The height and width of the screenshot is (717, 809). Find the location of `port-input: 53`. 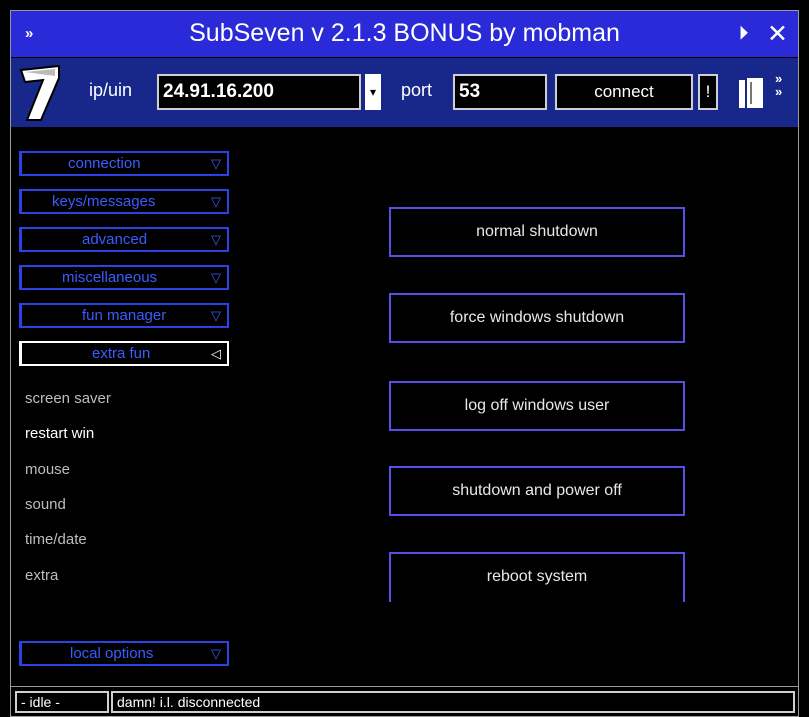

port-input: 53 is located at coordinates (500, 92).